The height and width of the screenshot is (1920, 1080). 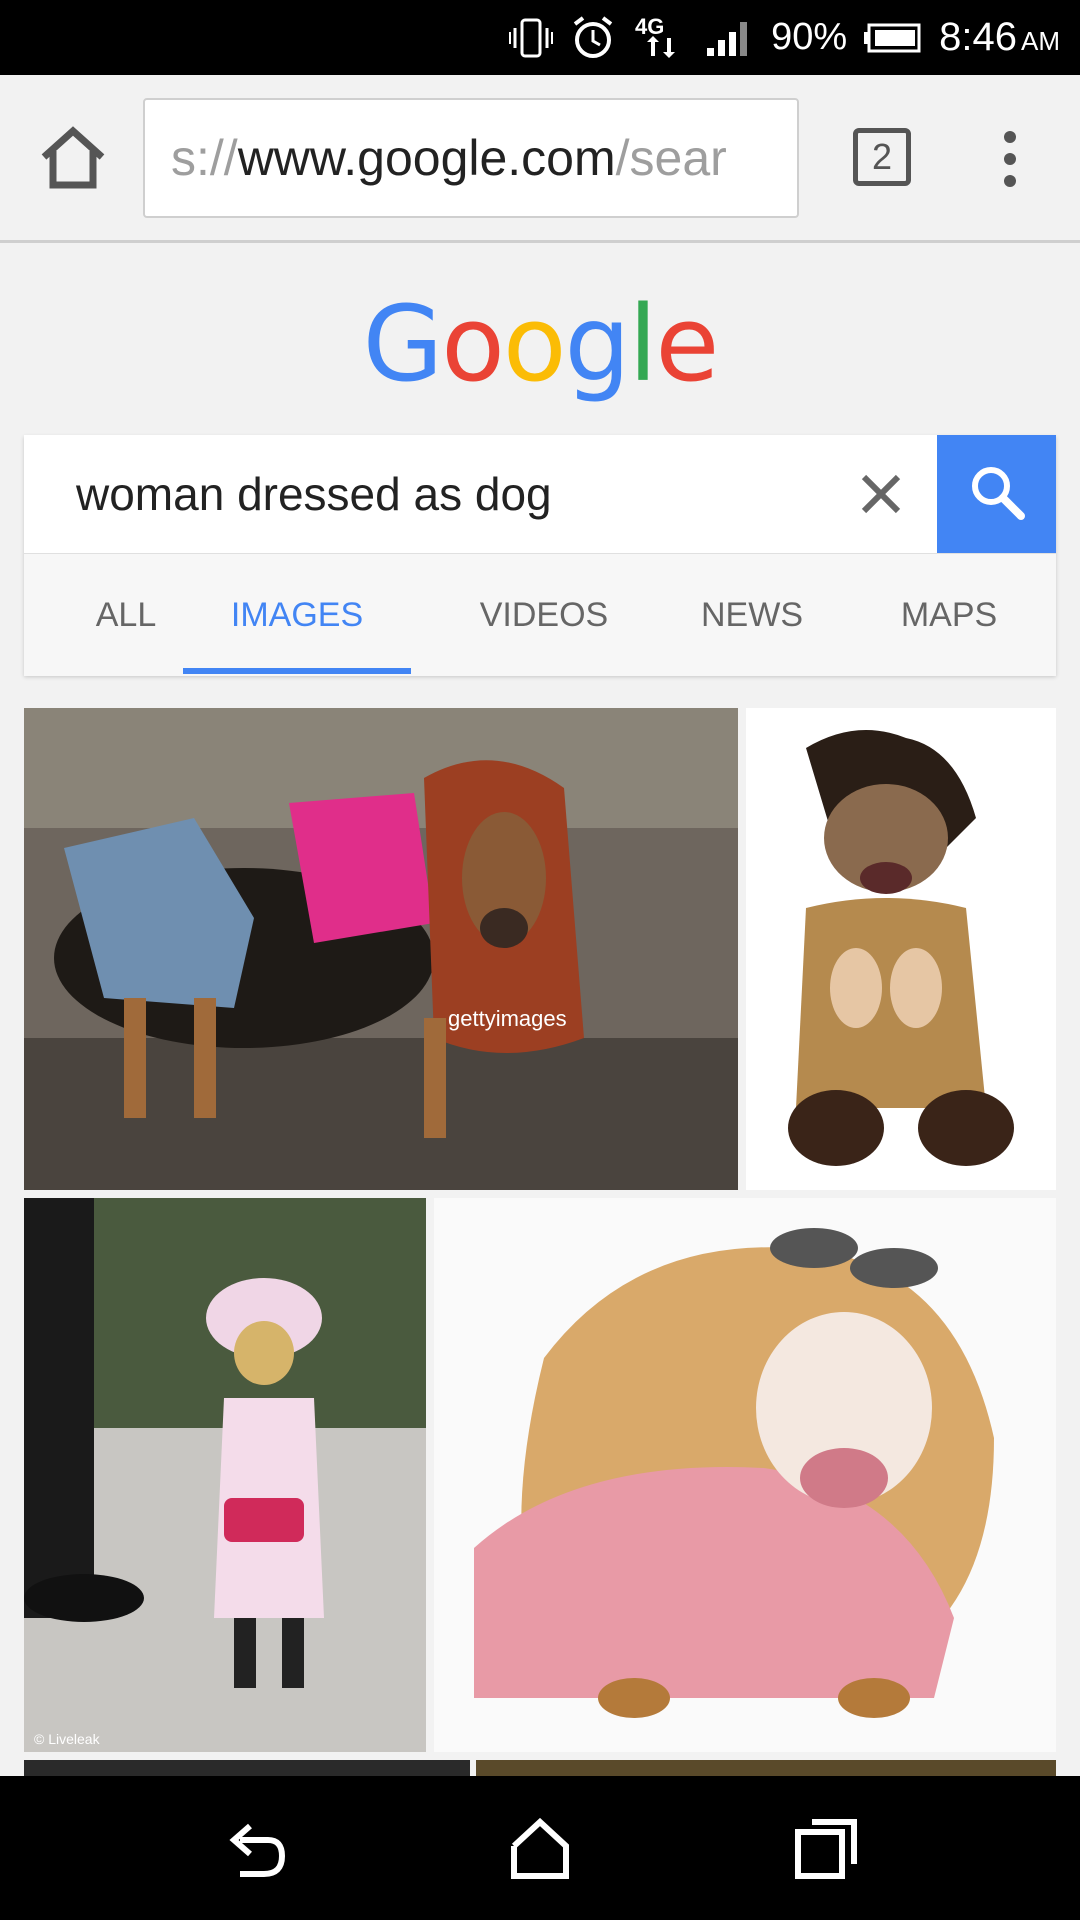 I want to click on image-result: © Liveleak, so click(x=225, y=1475).